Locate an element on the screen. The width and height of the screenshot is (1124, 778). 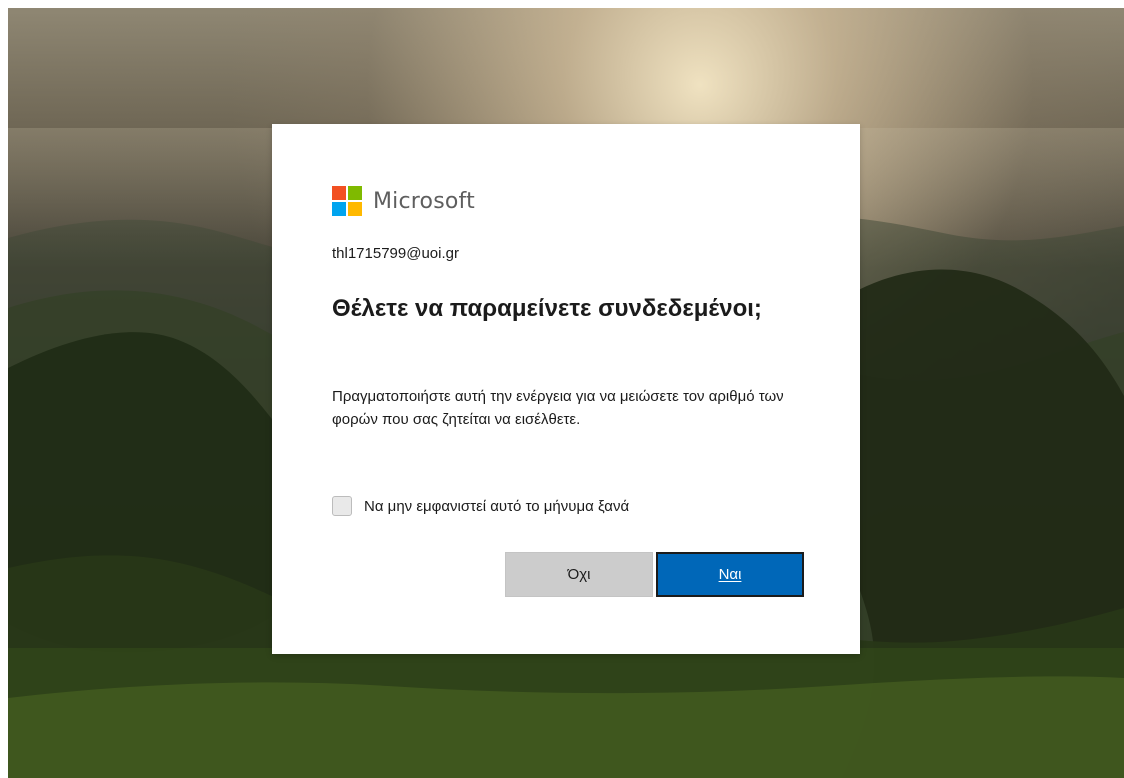
dont-show-again-label: Να μην εμφανιστεί αυτό το μήνυμα ξανά is located at coordinates (497, 506).